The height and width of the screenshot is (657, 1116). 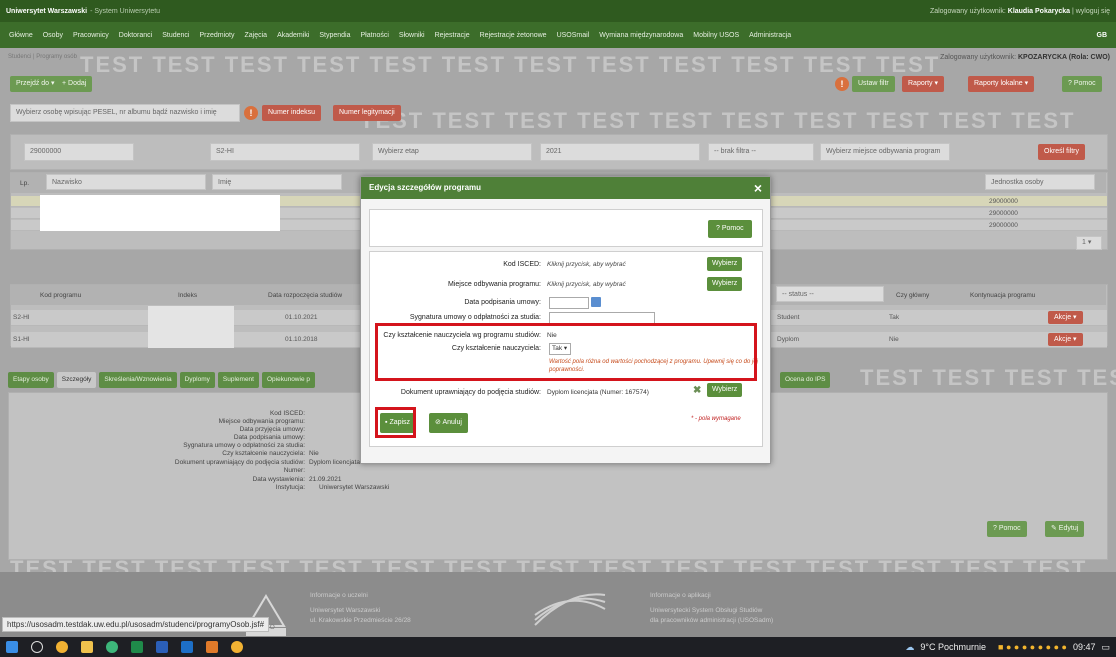 I want to click on row-status: Student, so click(x=788, y=317).